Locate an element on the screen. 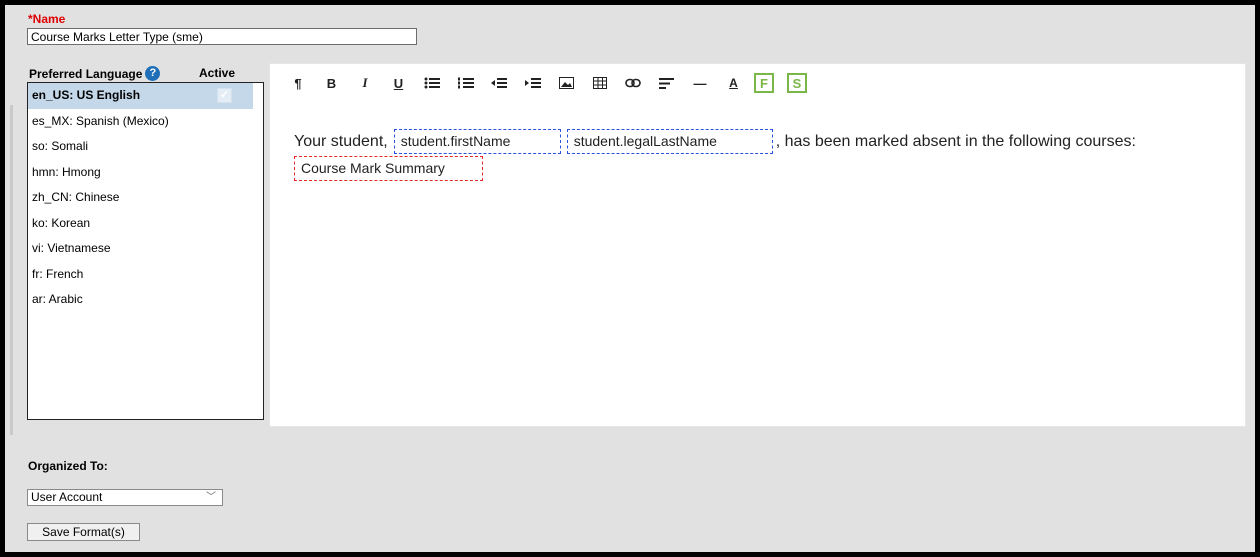  subreport-icon: S is located at coordinates (797, 83).